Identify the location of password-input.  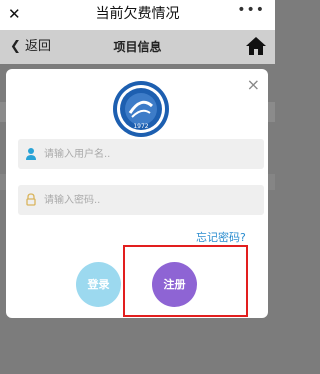
(149, 200).